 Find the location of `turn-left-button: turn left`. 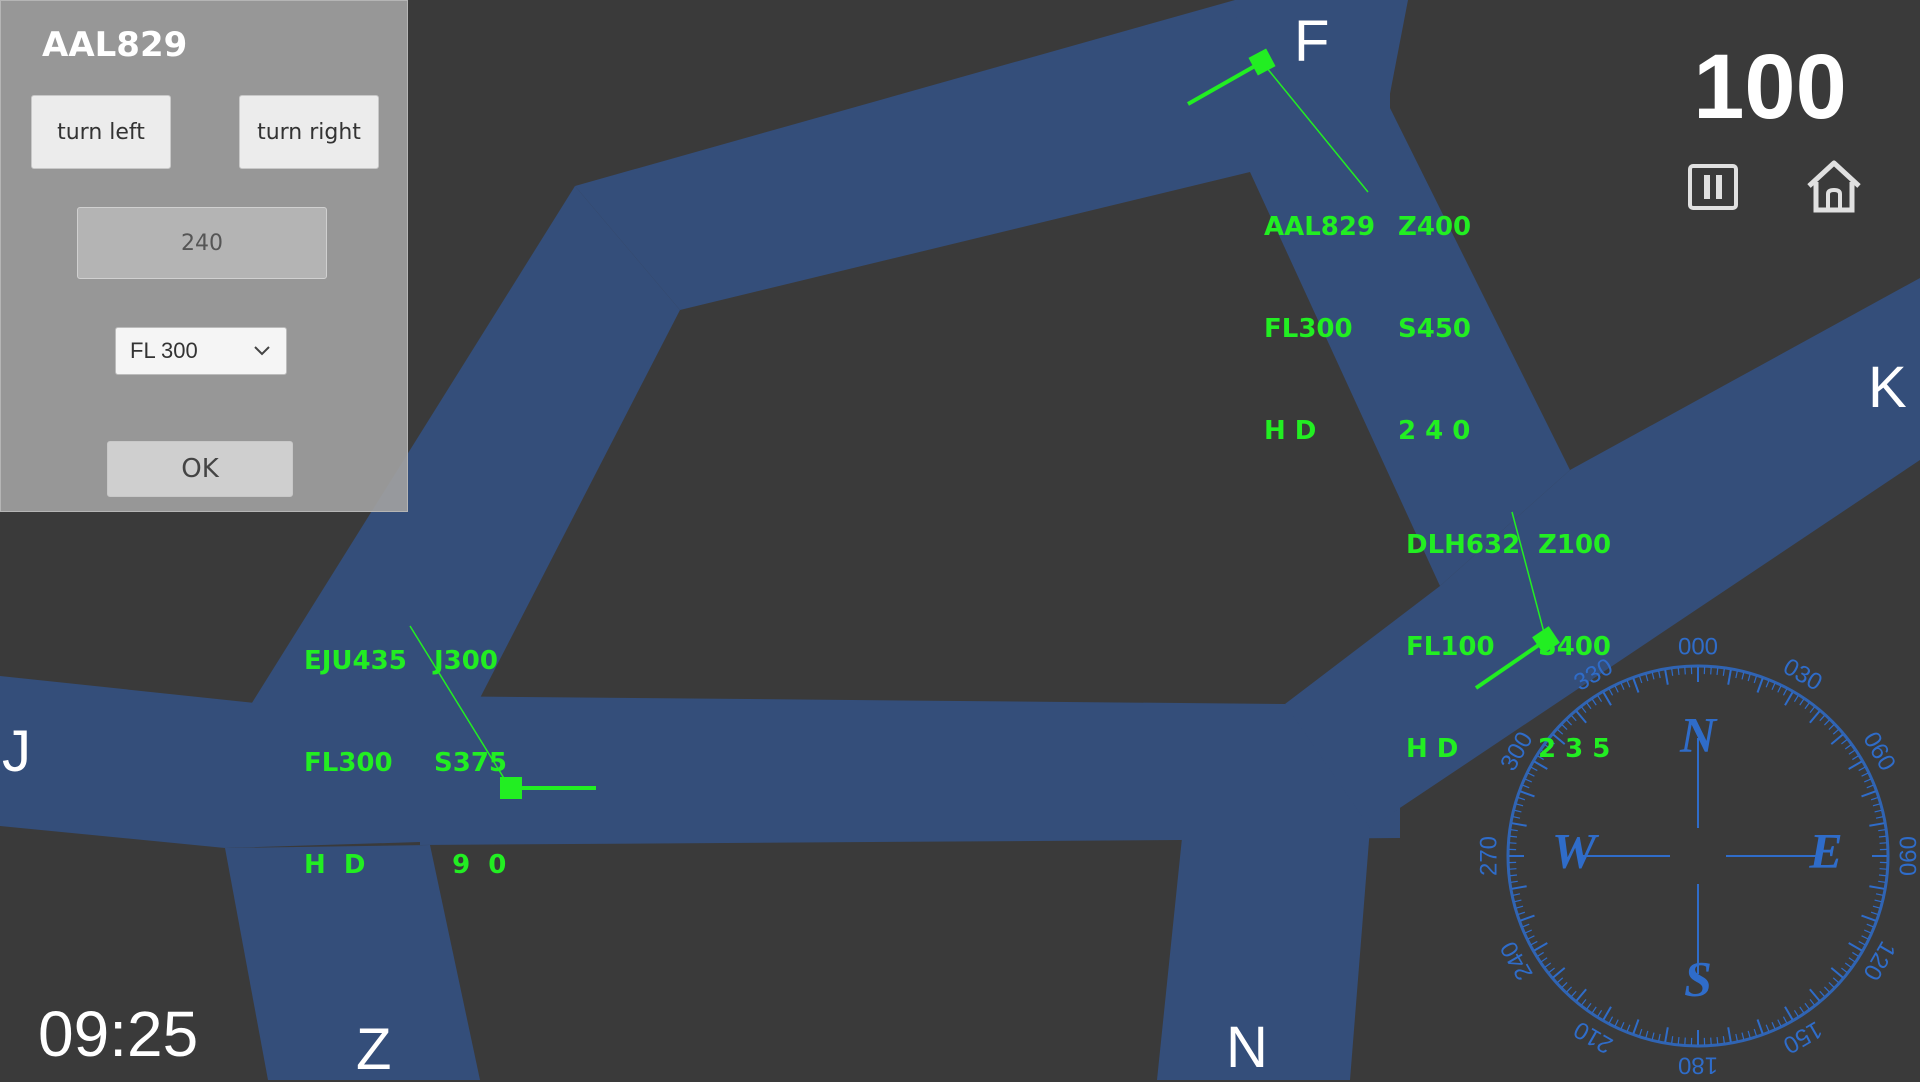

turn-left-button: turn left is located at coordinates (101, 132).